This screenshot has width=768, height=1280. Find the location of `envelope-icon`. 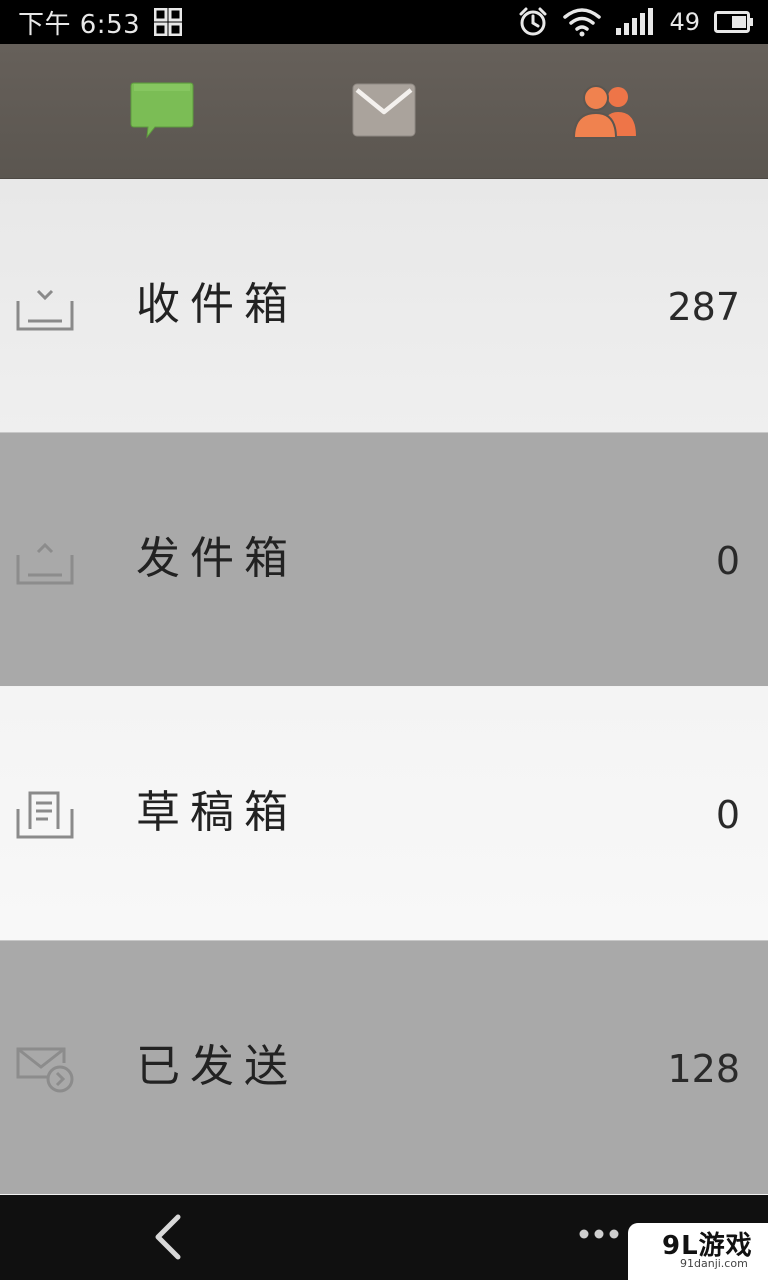

envelope-icon is located at coordinates (384, 110).